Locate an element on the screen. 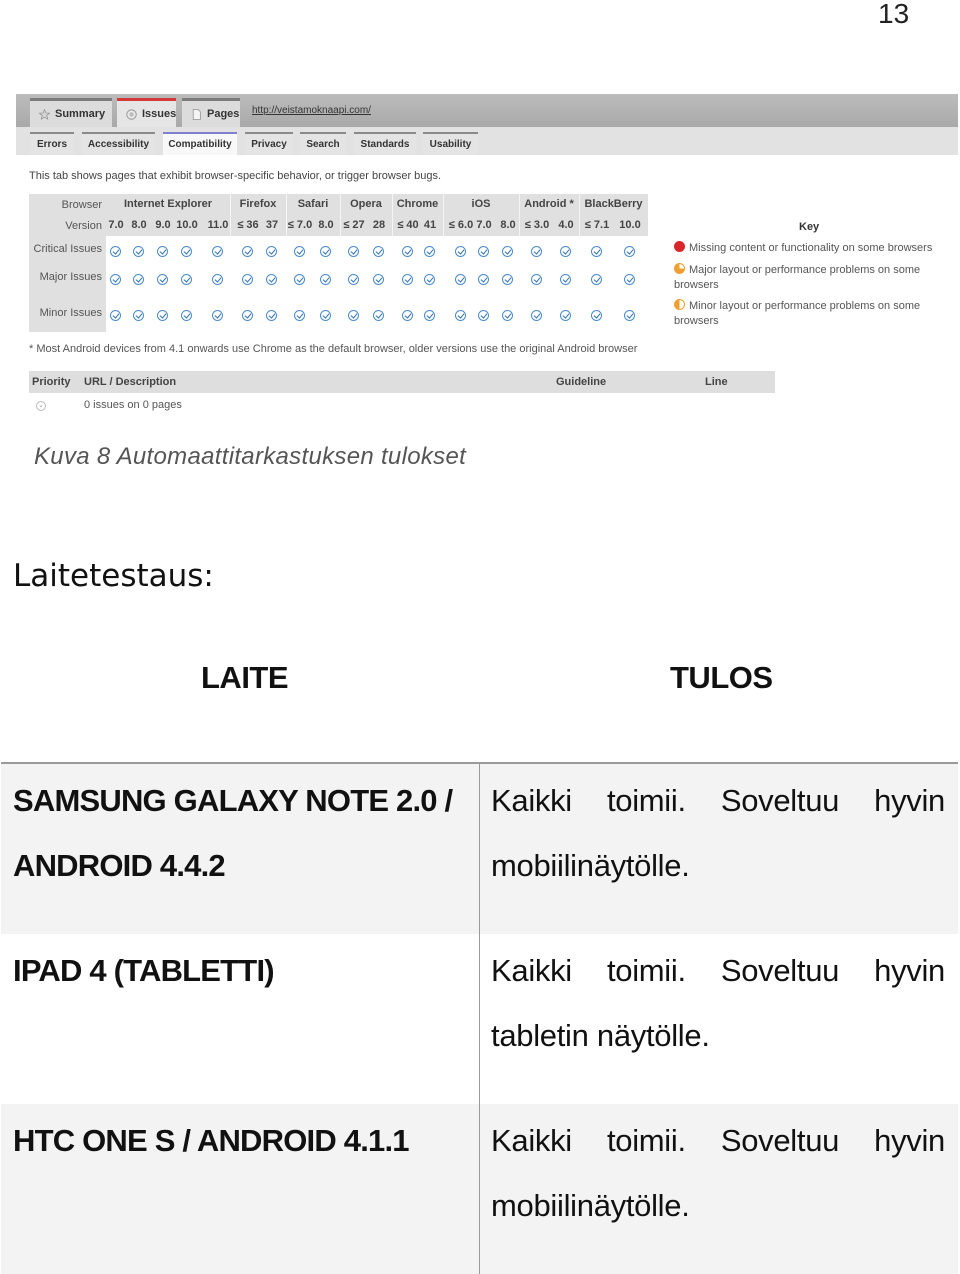 The height and width of the screenshot is (1274, 960). tab-pages: Pages is located at coordinates (211, 112).